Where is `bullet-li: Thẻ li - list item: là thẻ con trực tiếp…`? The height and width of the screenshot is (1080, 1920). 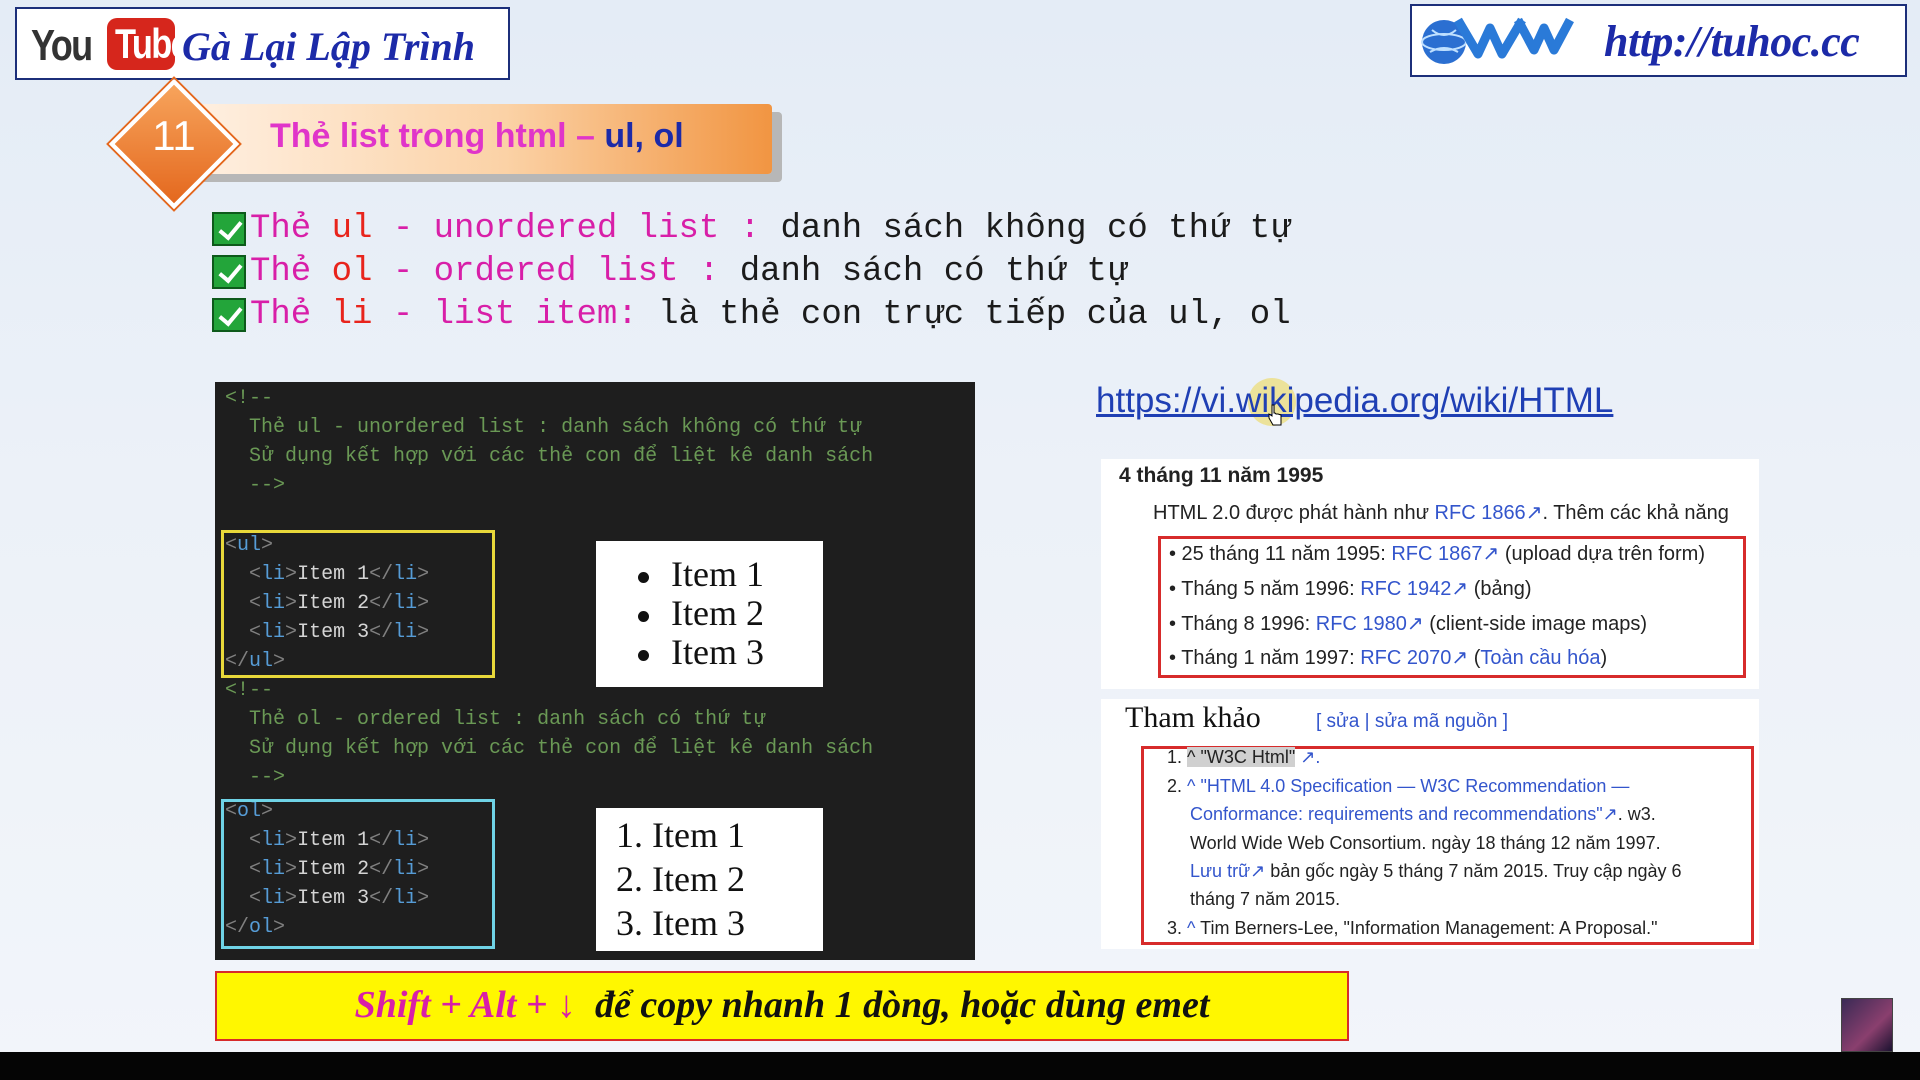 bullet-li: Thẻ li - list item: là thẻ con trực tiếp… is located at coordinates (751, 314).